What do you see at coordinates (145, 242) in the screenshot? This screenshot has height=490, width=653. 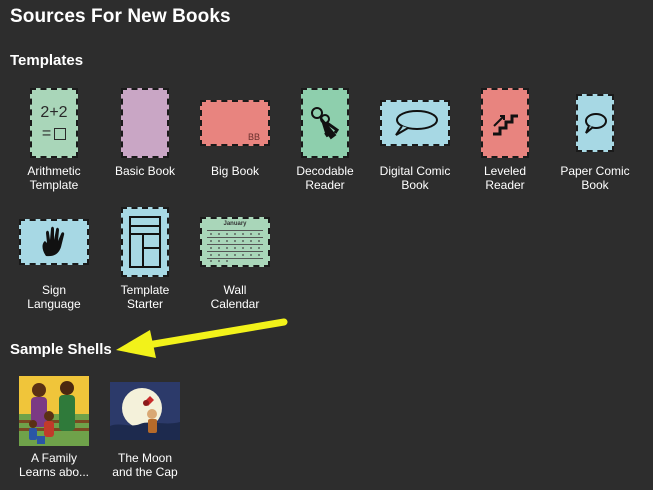 I see `layout-icon` at bounding box center [145, 242].